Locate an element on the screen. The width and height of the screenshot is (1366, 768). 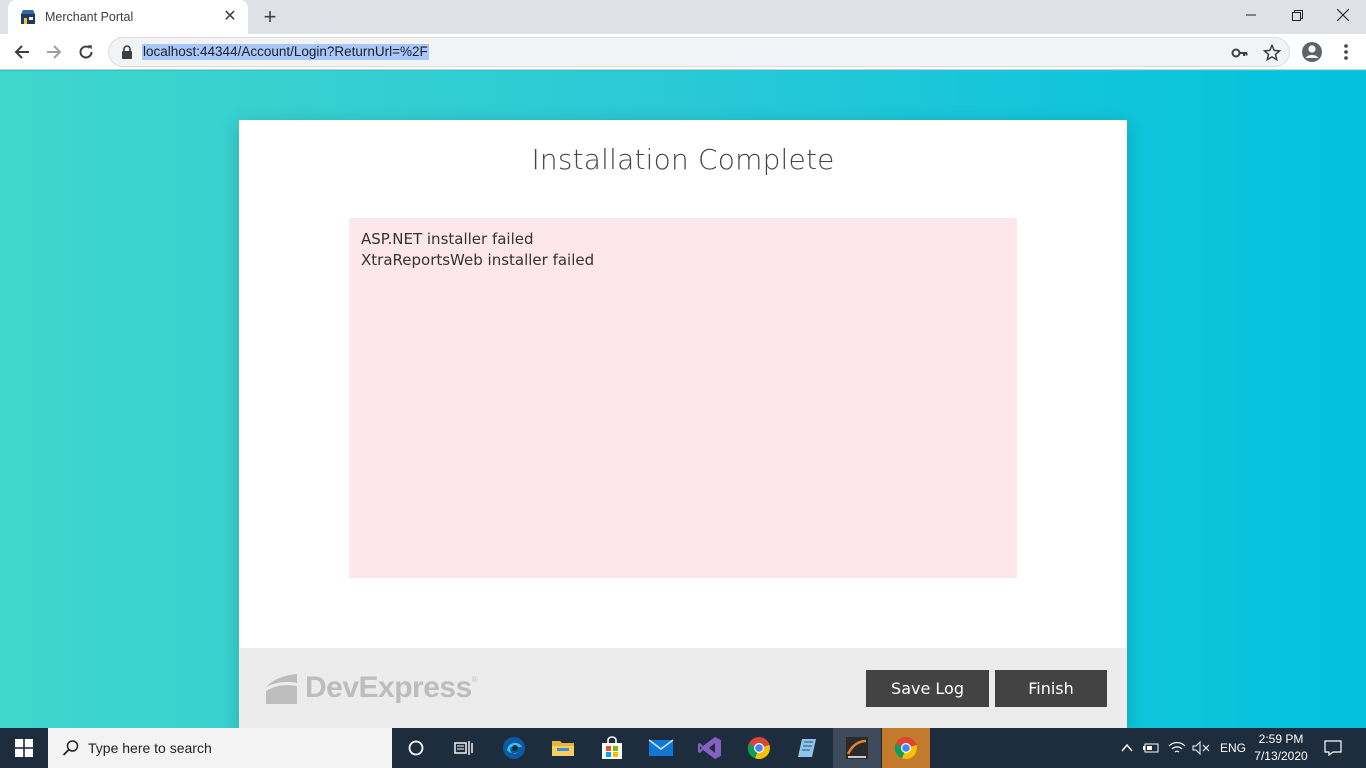
chrome-taskbar-button is located at coordinates (759, 748).